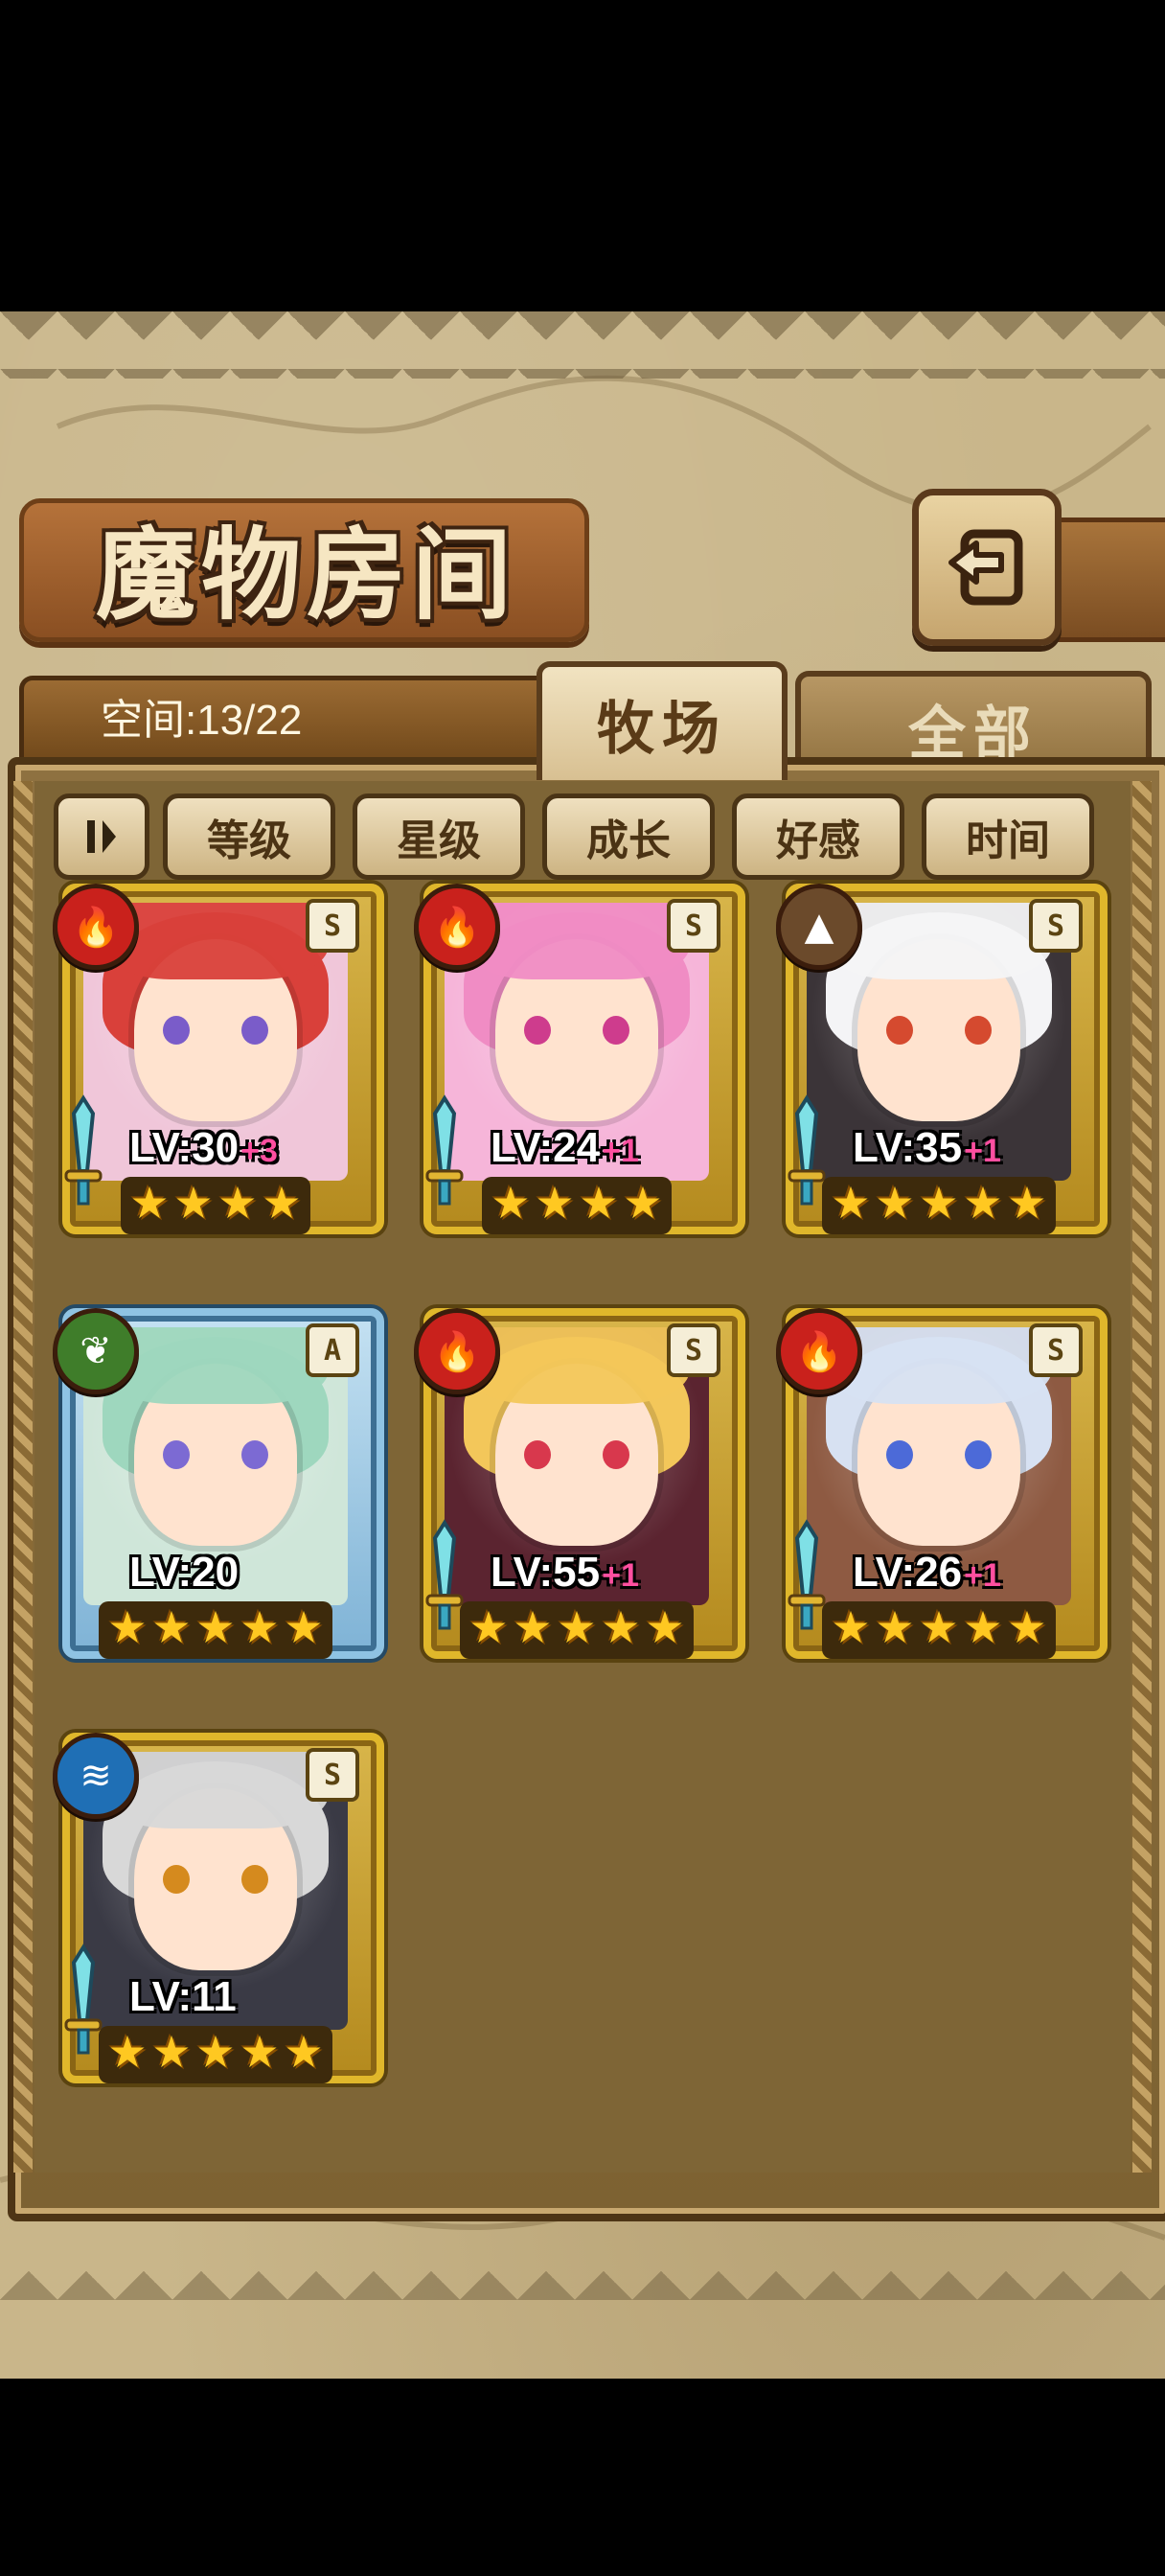 The image size is (1165, 2576). I want to click on monster-card: 🔥 S LV:24+1 ★ ★ ★ ★, so click(580, 1075).